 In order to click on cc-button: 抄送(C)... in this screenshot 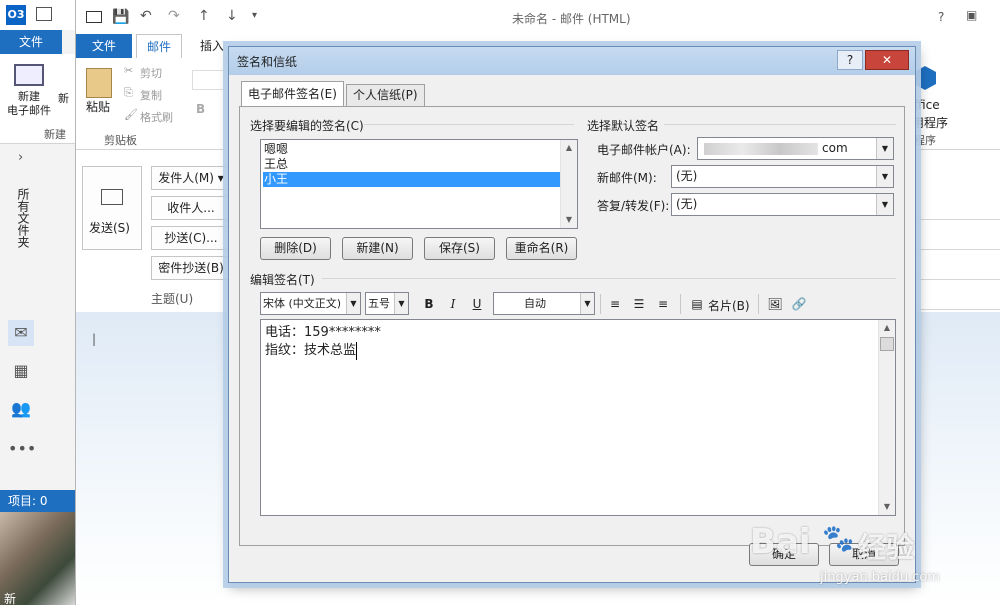, I will do `click(191, 238)`.